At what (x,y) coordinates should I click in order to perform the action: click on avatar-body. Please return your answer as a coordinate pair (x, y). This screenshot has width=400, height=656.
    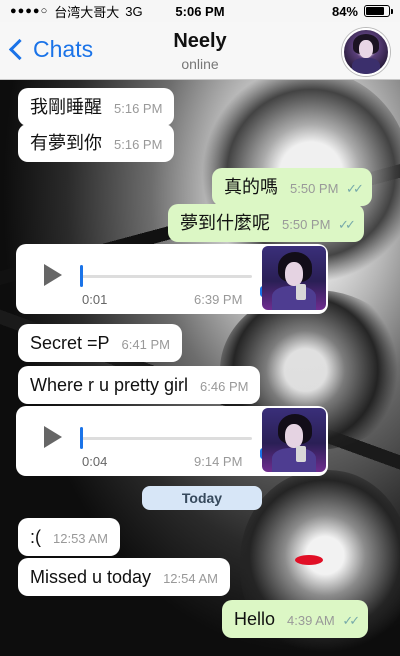
    Looking at the image, I should click on (366, 66).